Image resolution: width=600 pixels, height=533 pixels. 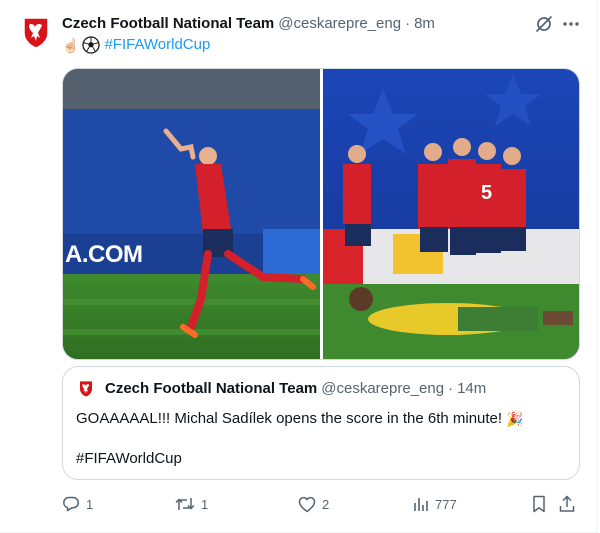 I want to click on soccer-ball-icon, so click(x=91, y=45).